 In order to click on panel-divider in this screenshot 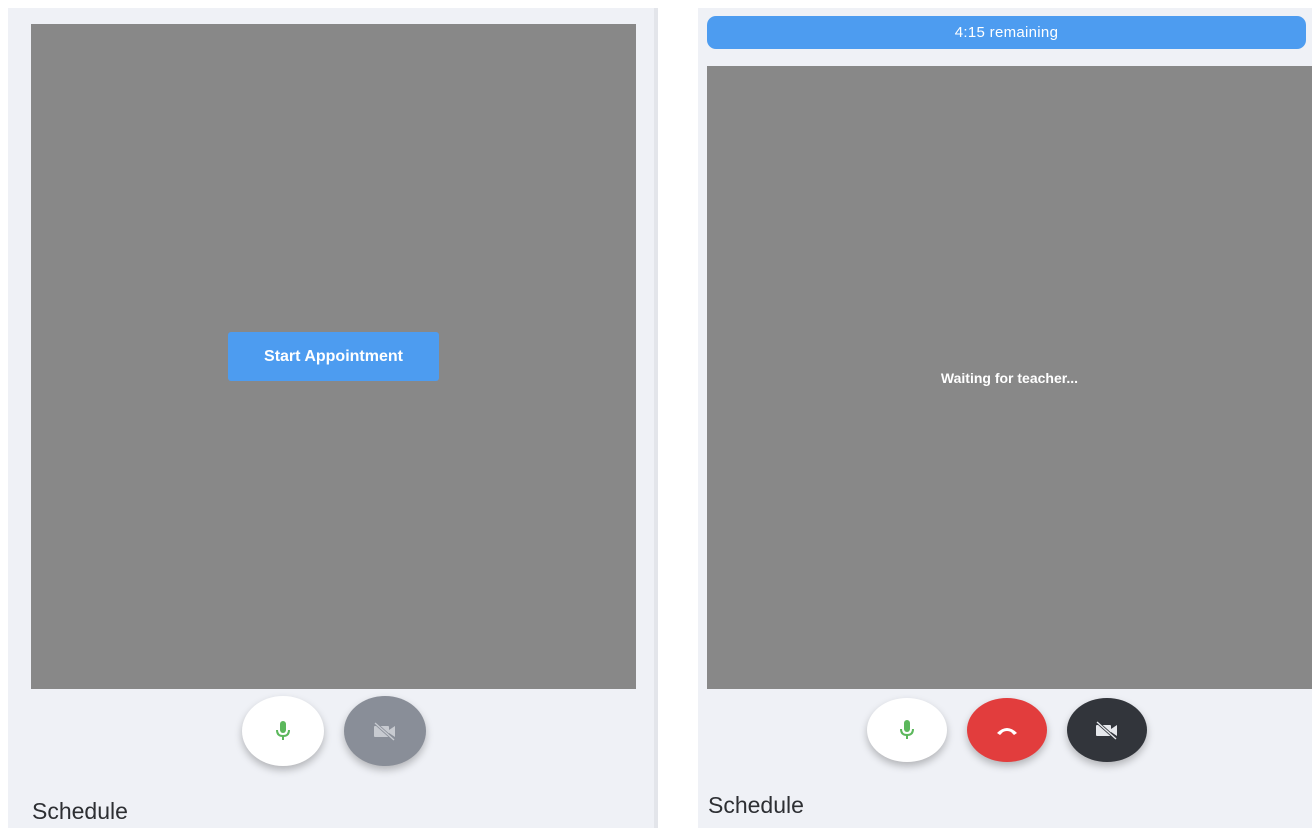, I will do `click(656, 418)`.